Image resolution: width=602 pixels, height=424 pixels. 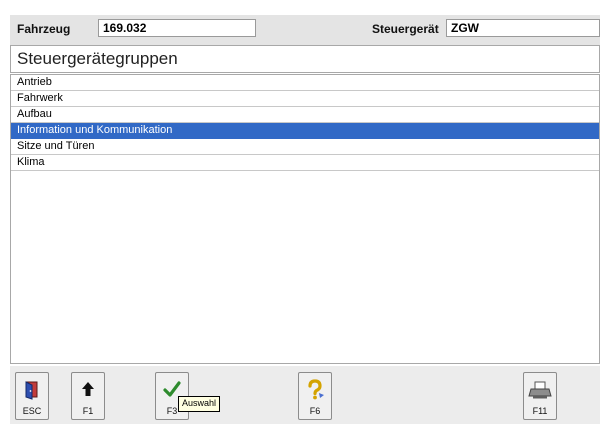 What do you see at coordinates (305, 115) in the screenshot?
I see `list-item-aufbau: Aufbau` at bounding box center [305, 115].